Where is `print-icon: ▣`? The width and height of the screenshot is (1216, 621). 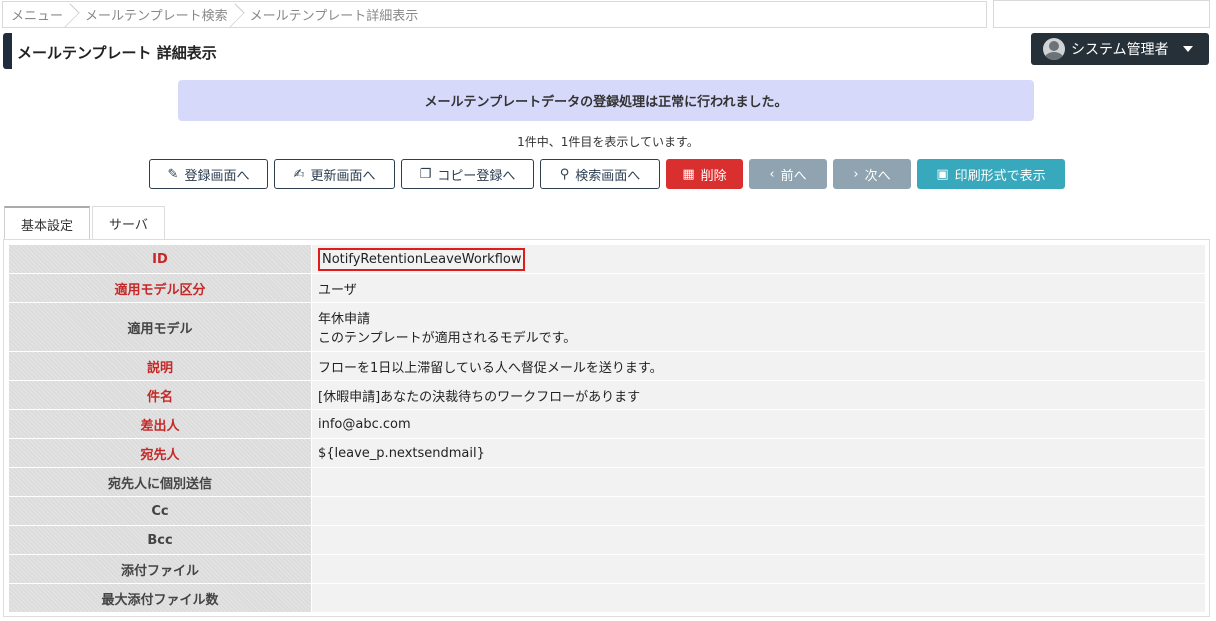 print-icon: ▣ is located at coordinates (942, 174).